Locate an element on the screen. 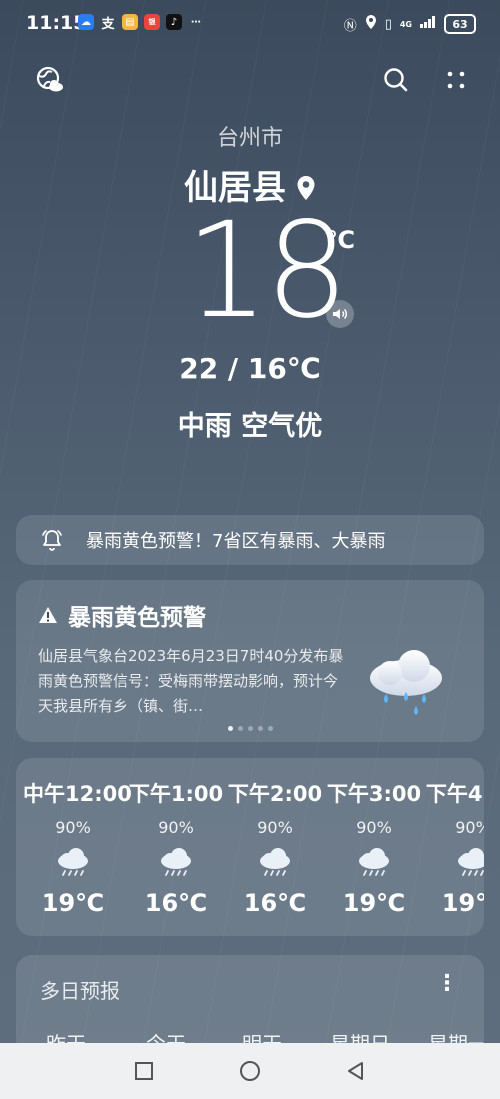 Image resolution: width=500 pixels, height=1099 pixels. back-triangle-icon is located at coordinates (355, 1071).